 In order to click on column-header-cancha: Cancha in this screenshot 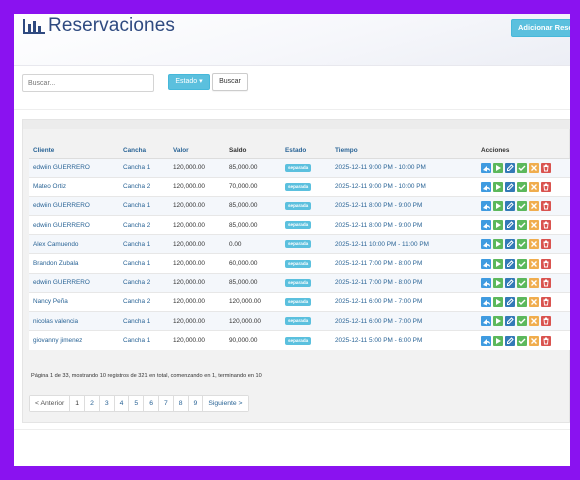, I will do `click(144, 151)`.